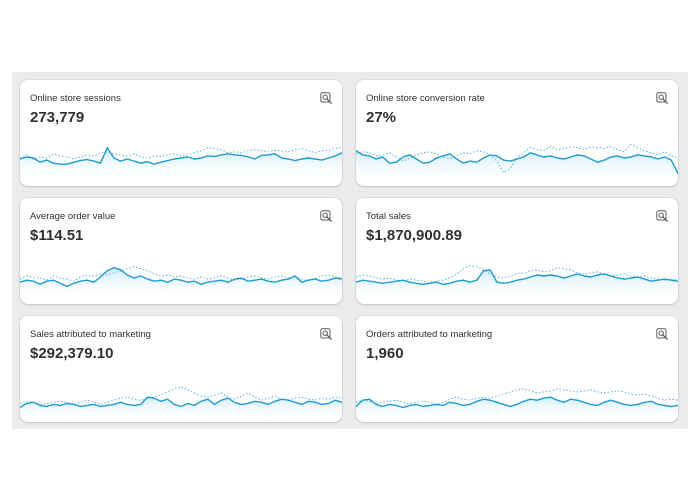 The width and height of the screenshot is (700, 500). Describe the element at coordinates (517, 133) in the screenshot. I see `metric-card-online-store-conversion-rate: Online store conversion rate 27%` at that location.